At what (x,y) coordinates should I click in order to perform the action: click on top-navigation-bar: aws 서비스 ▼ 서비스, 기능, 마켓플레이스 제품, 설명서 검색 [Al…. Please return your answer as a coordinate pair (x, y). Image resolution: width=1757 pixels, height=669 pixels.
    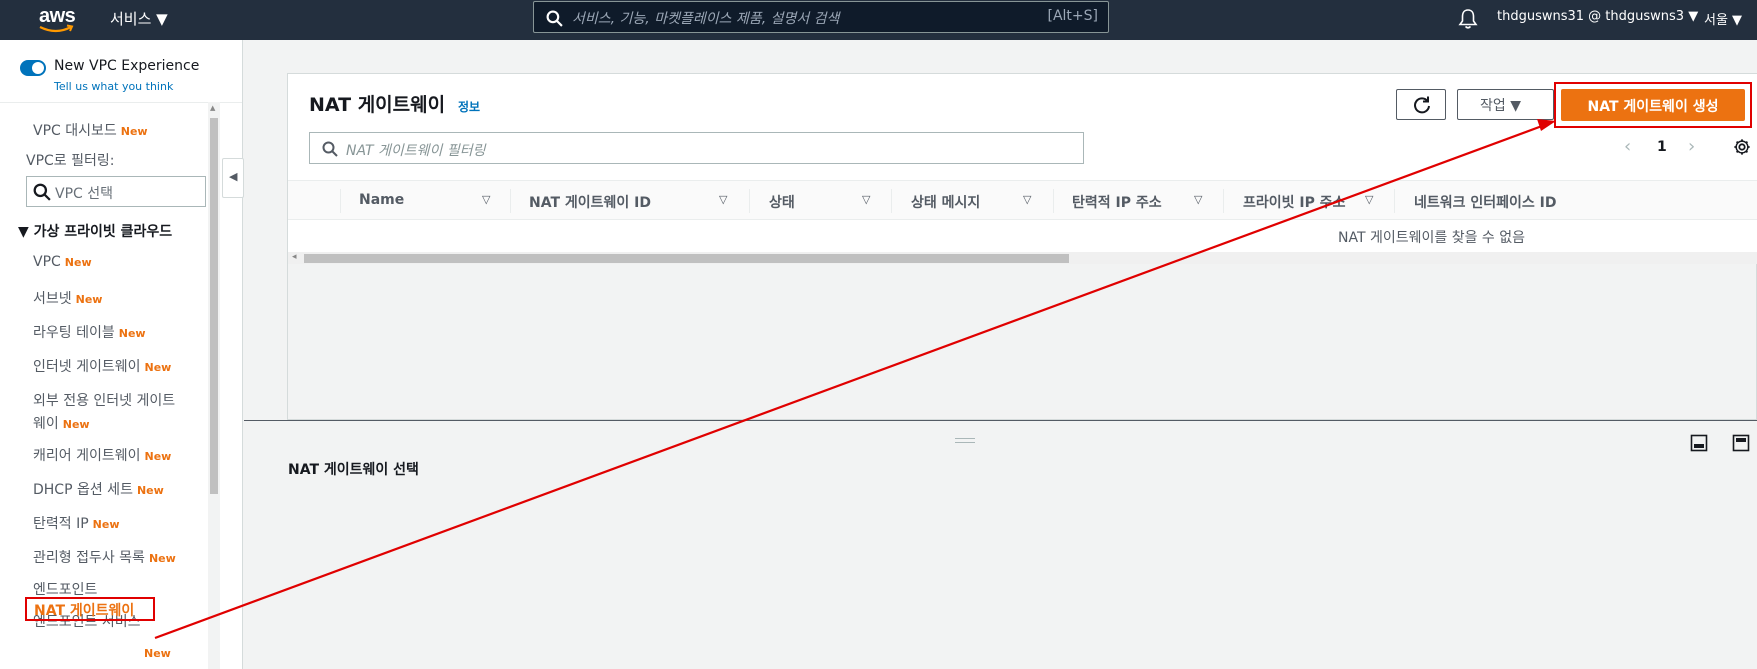
    Looking at the image, I should click on (878, 20).